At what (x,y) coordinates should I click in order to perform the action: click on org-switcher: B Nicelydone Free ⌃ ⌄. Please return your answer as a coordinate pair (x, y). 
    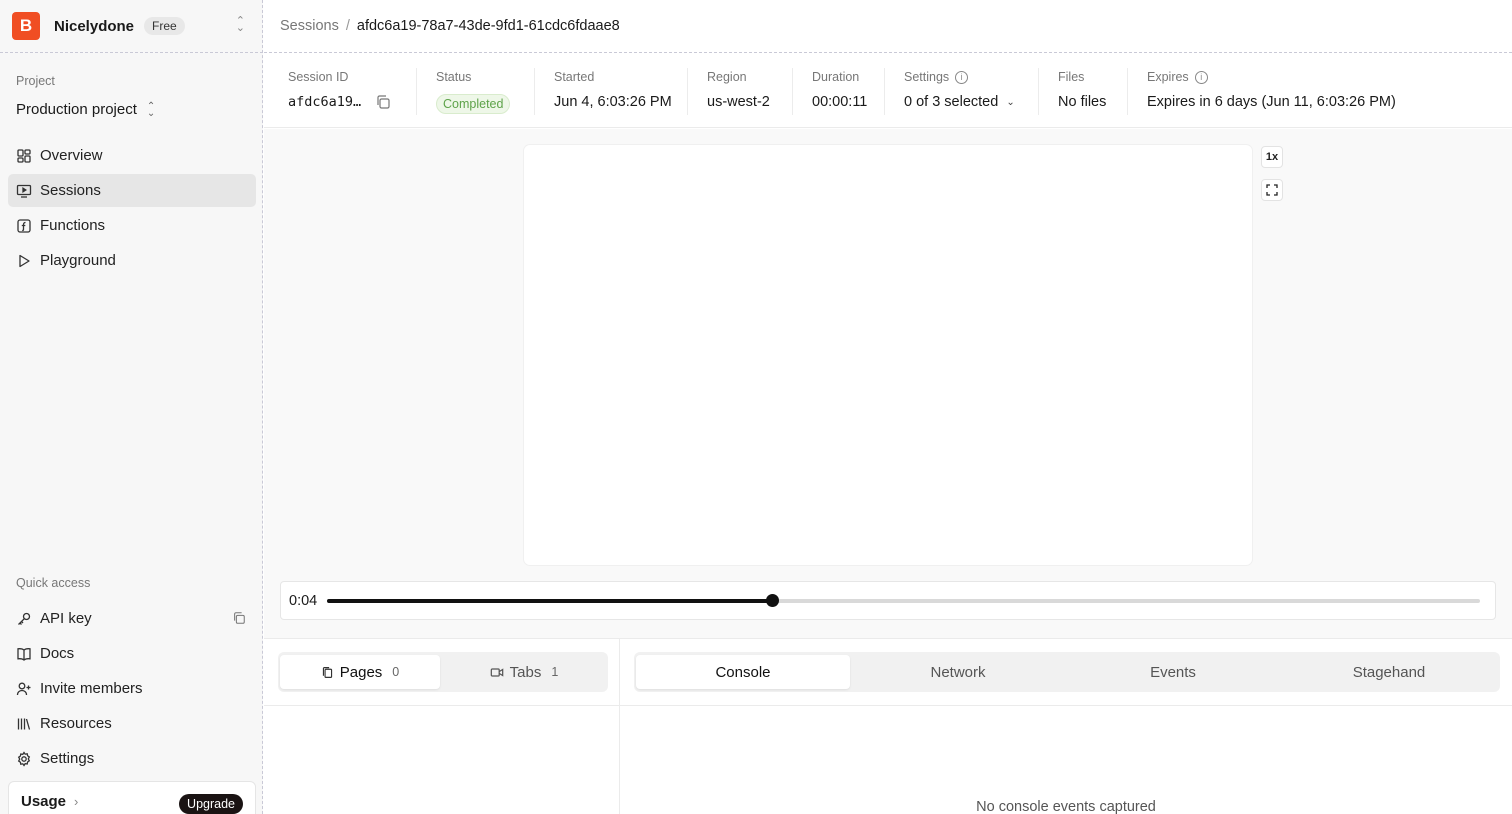
    Looking at the image, I should click on (131, 26).